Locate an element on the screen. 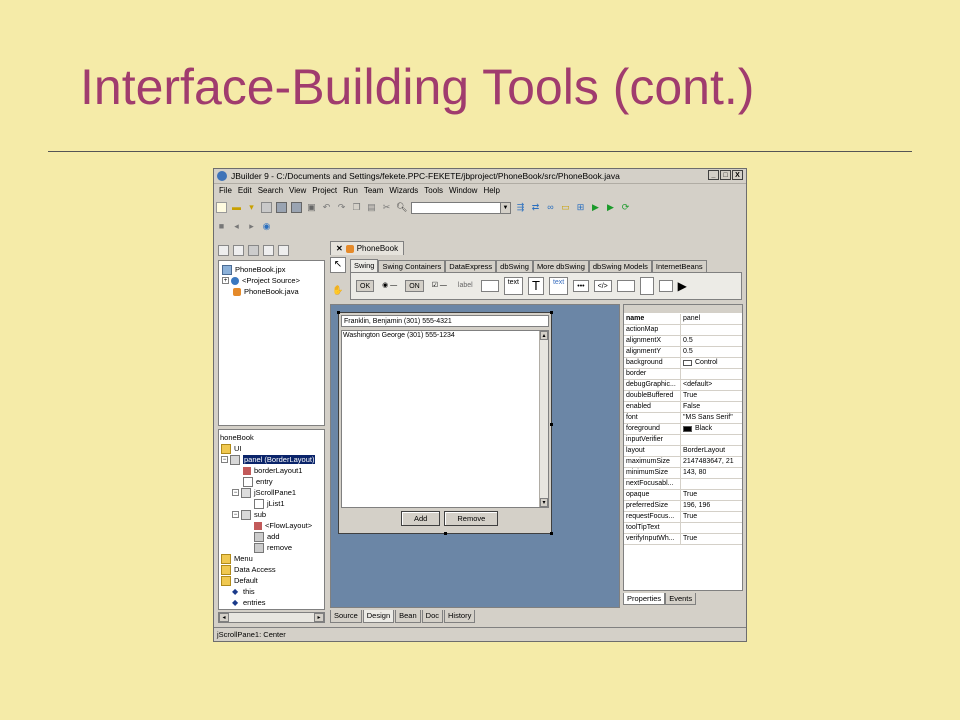  collapse-icon: − is located at coordinates (224, 459).